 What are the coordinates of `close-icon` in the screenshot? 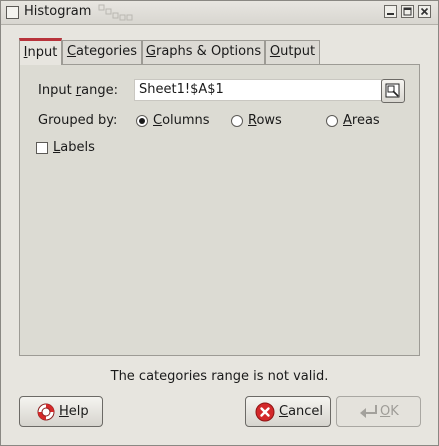 It's located at (424, 11).